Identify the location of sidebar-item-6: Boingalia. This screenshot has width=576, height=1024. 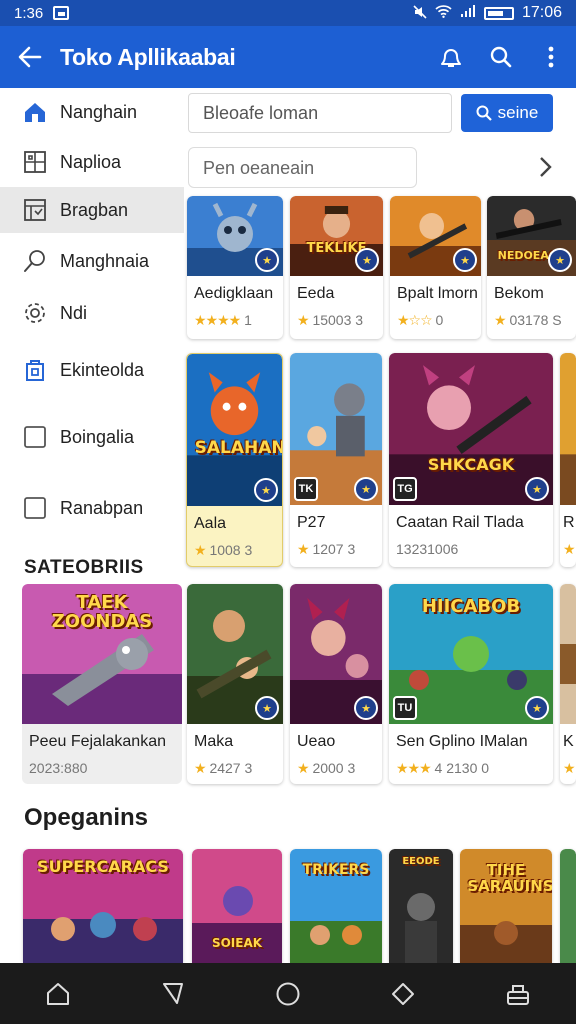
(92, 437).